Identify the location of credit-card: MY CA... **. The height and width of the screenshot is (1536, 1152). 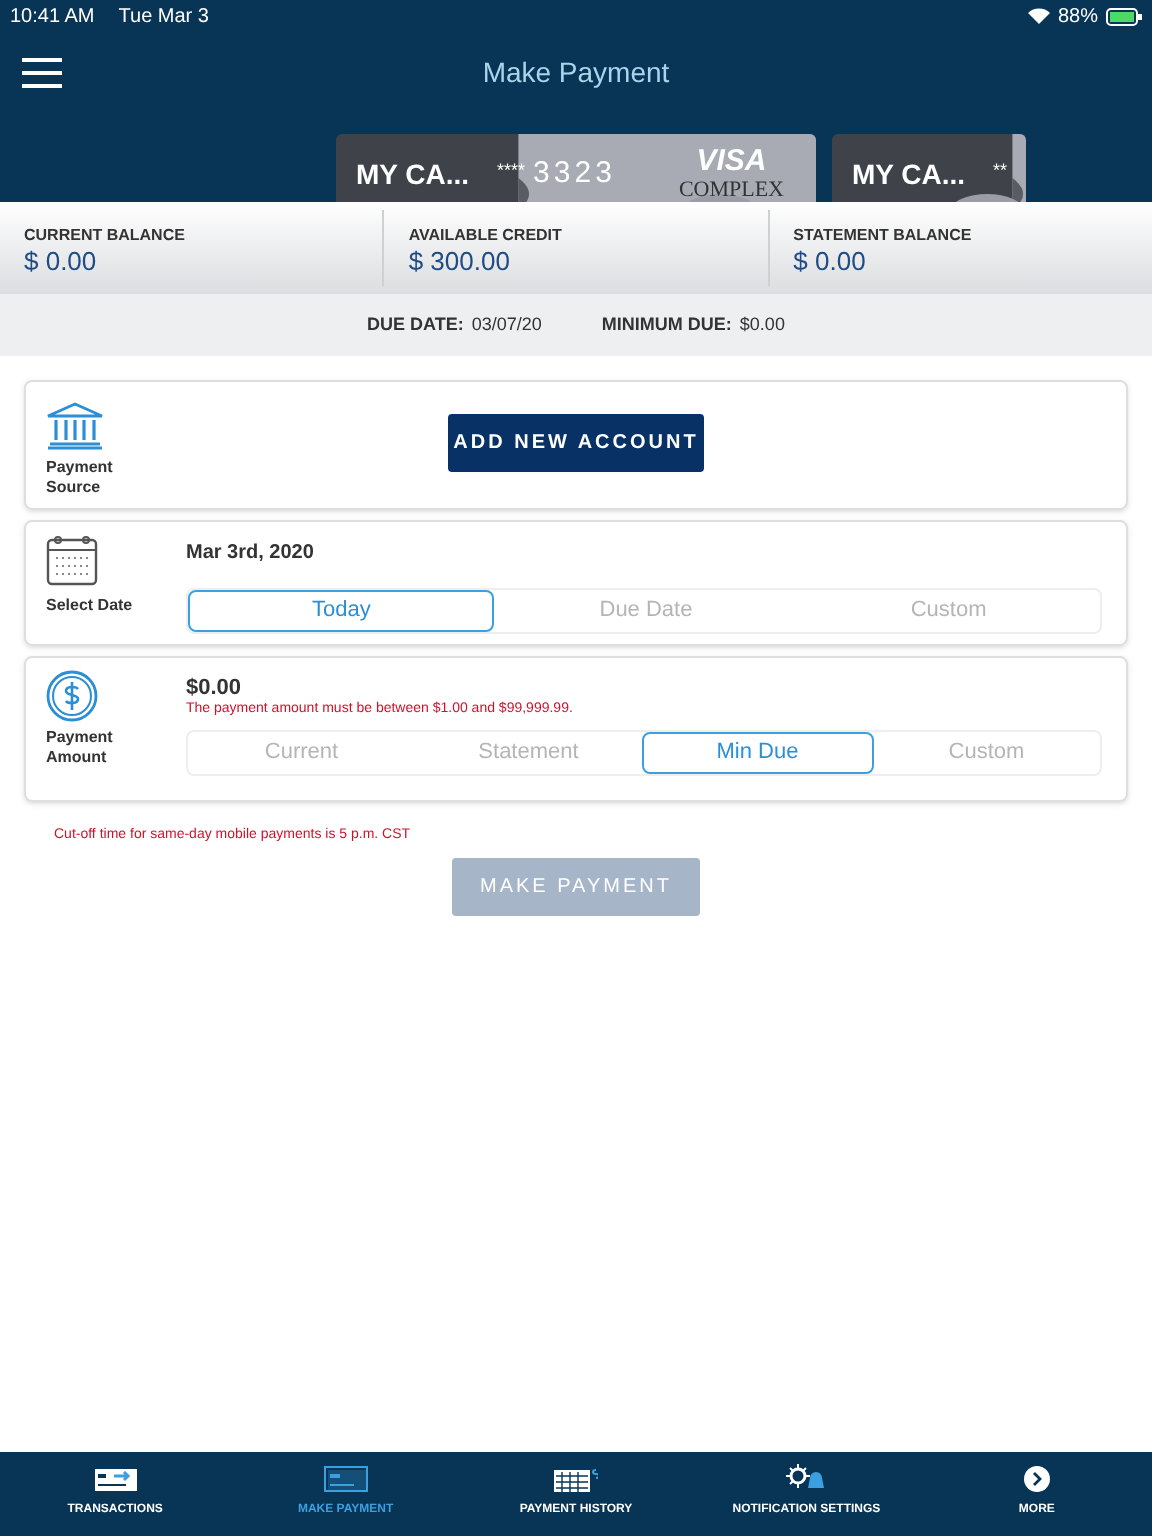
(929, 168).